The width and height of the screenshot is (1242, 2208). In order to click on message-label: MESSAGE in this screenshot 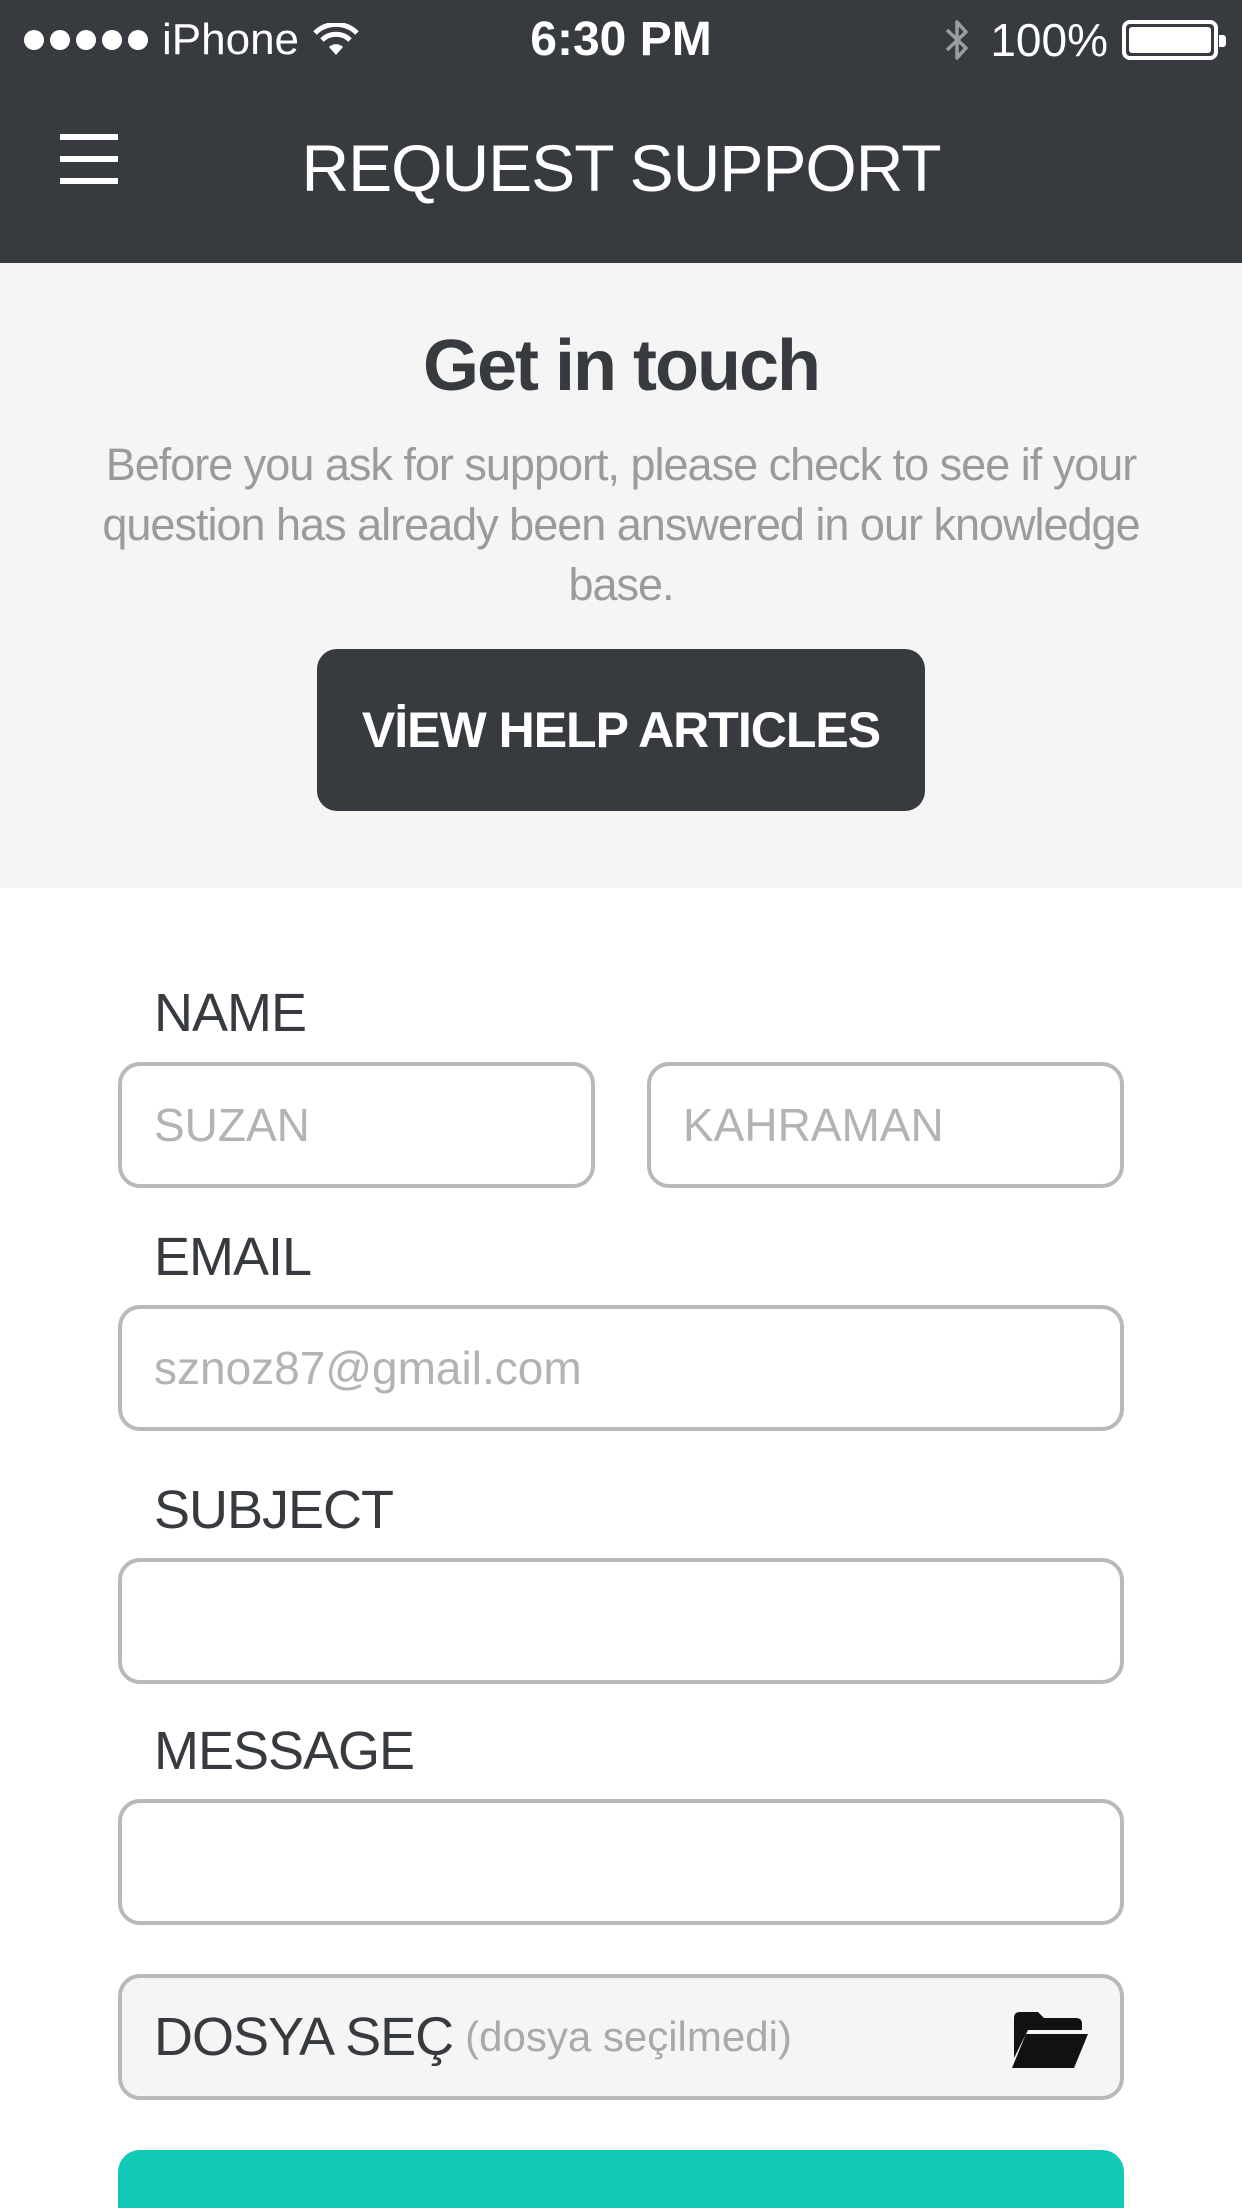, I will do `click(284, 1751)`.